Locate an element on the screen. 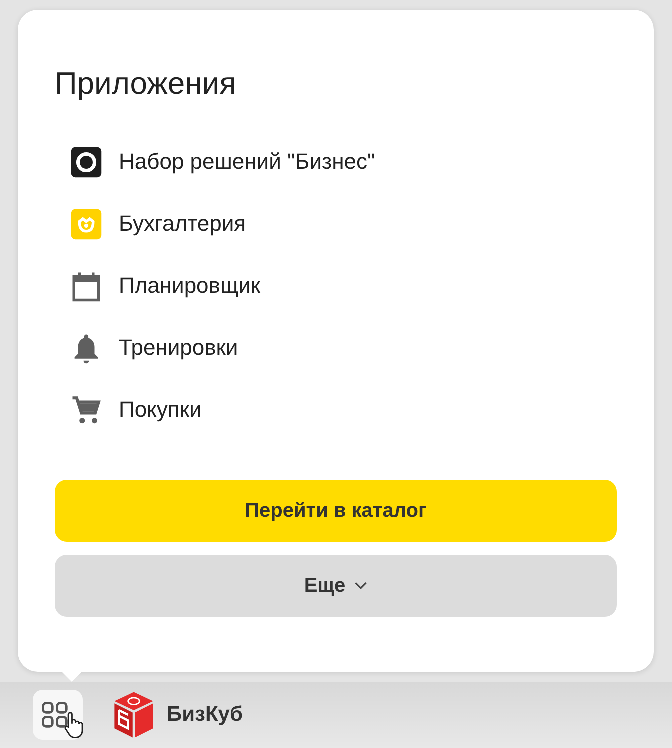 Image resolution: width=672 pixels, height=748 pixels. app-item: Набор решений "Бизнес" is located at coordinates (343, 162).